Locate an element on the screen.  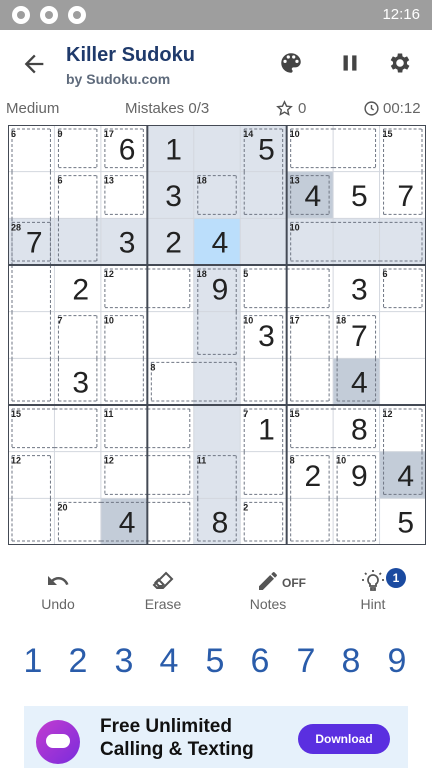
number-key-1: 1 is located at coordinates (33, 661).